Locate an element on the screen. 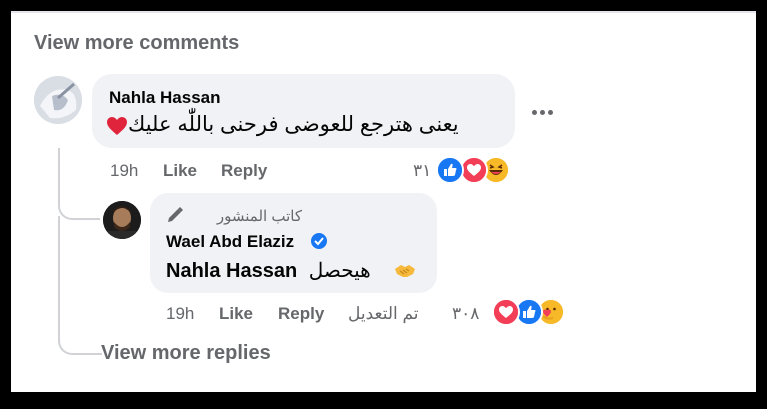  reaction-count: ٣٠٨ is located at coordinates (465, 314).